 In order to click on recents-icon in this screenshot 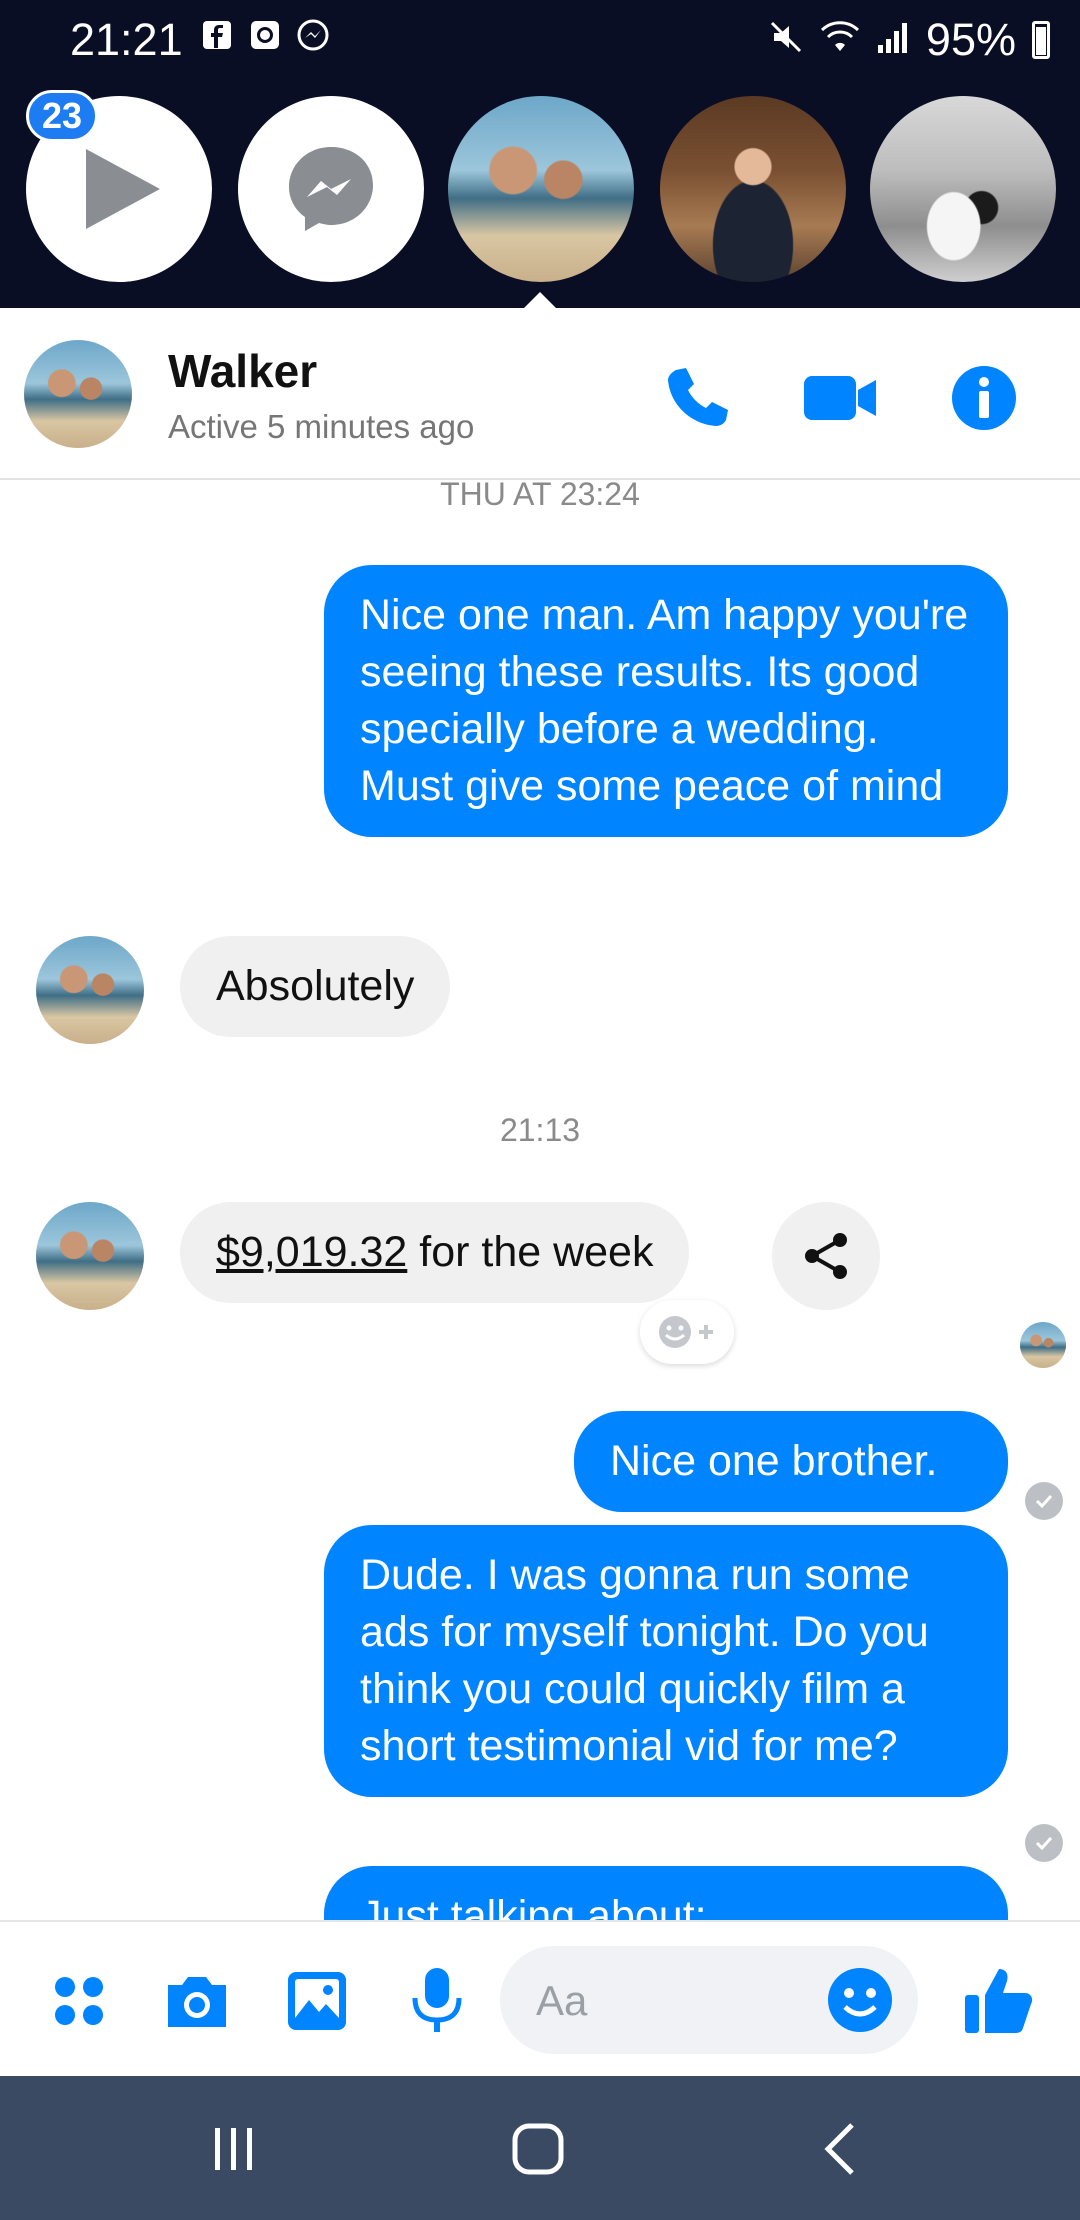, I will do `click(233, 2149)`.